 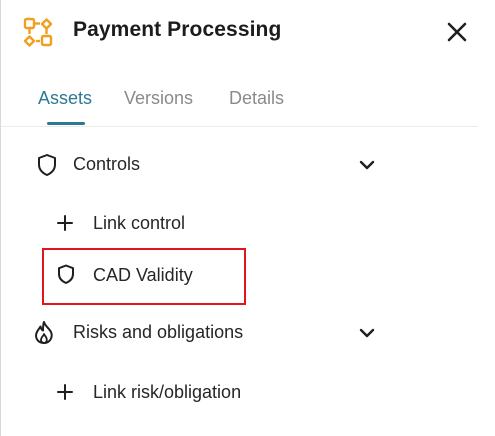 What do you see at coordinates (44, 332) in the screenshot?
I see `flame-icon` at bounding box center [44, 332].